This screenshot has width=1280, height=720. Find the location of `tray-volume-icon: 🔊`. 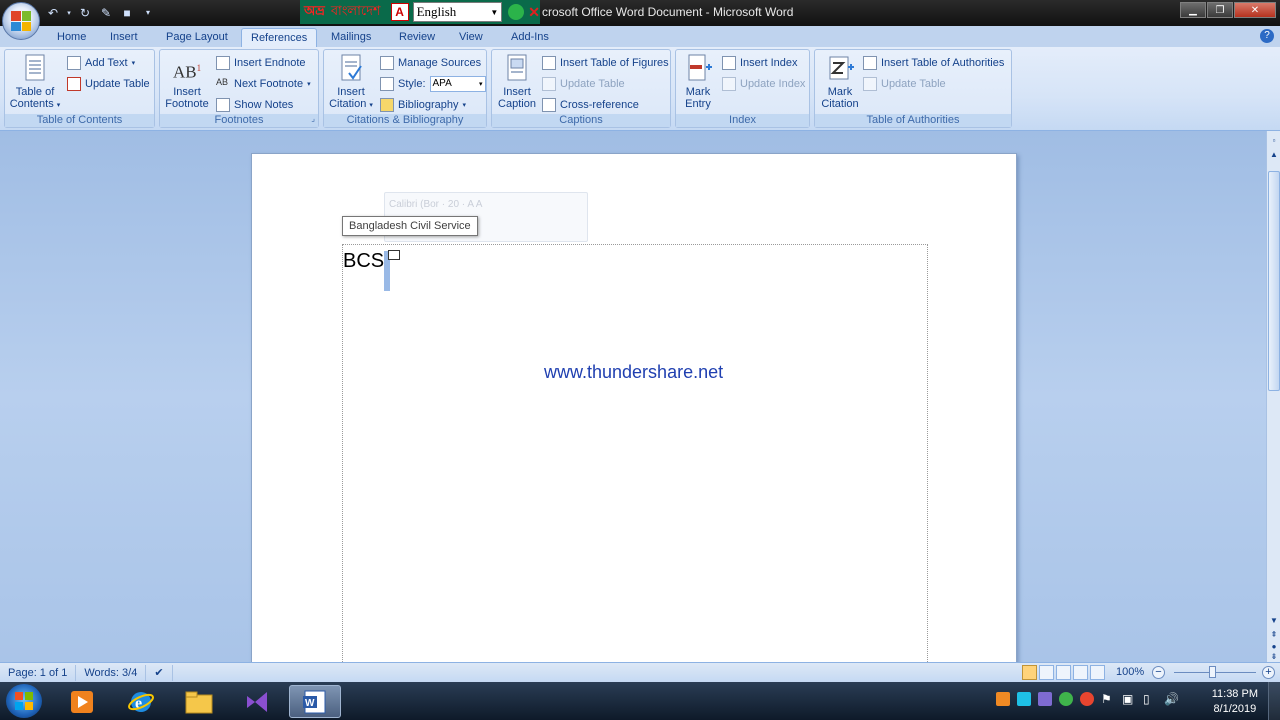

tray-volume-icon: 🔊 is located at coordinates (1171, 699).